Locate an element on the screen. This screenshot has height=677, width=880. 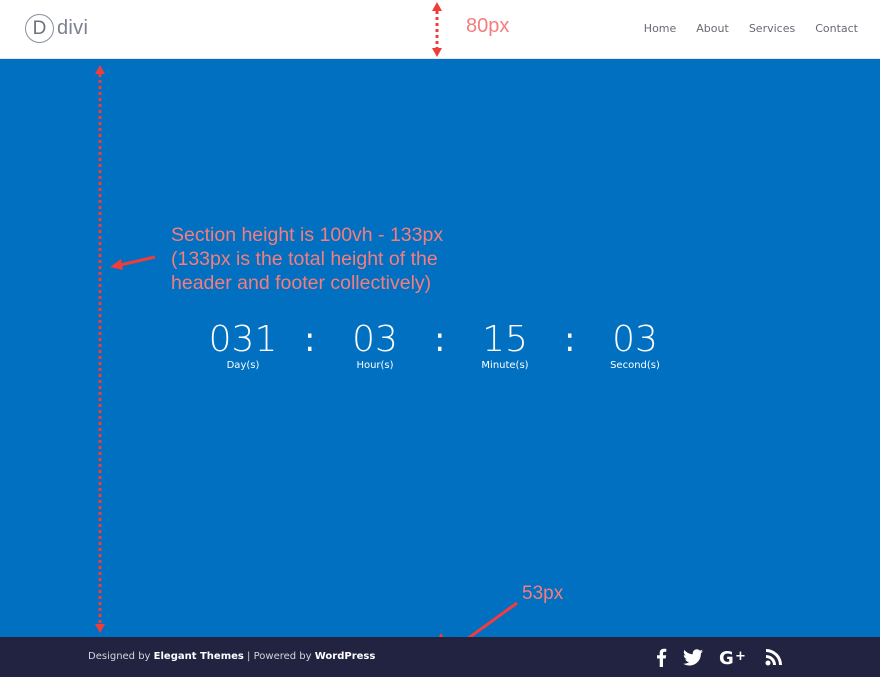
countdown-hours: 03 Hour(s) is located at coordinates (375, 345).